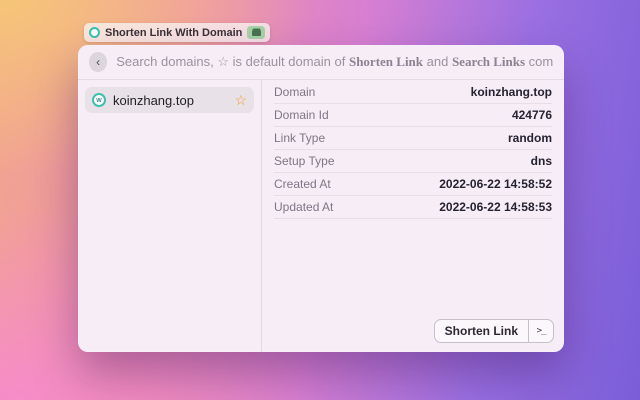 This screenshot has height=400, width=640. I want to click on detail-row-link-type: Link Type random, so click(413, 138).